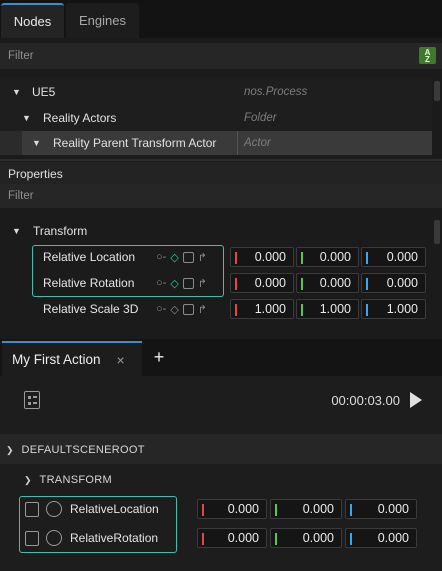 Image resolution: width=442 pixels, height=571 pixels. Describe the element at coordinates (35, 174) in the screenshot. I see `properties-title: Properties` at that location.